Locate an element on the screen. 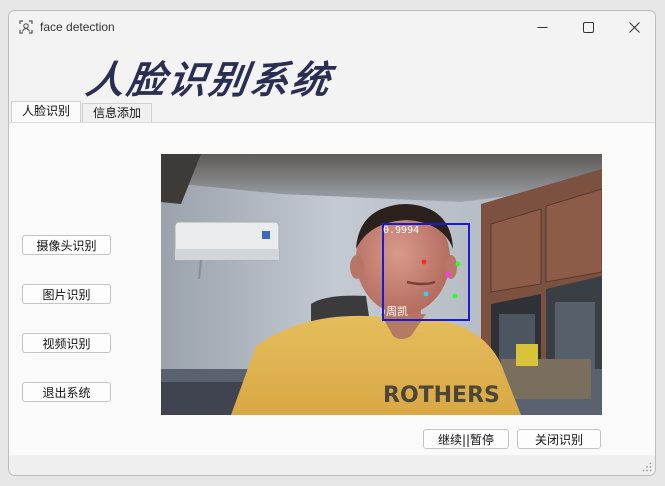 This screenshot has width=665, height=486. tab-info-add: 信息添加 is located at coordinates (117, 113).